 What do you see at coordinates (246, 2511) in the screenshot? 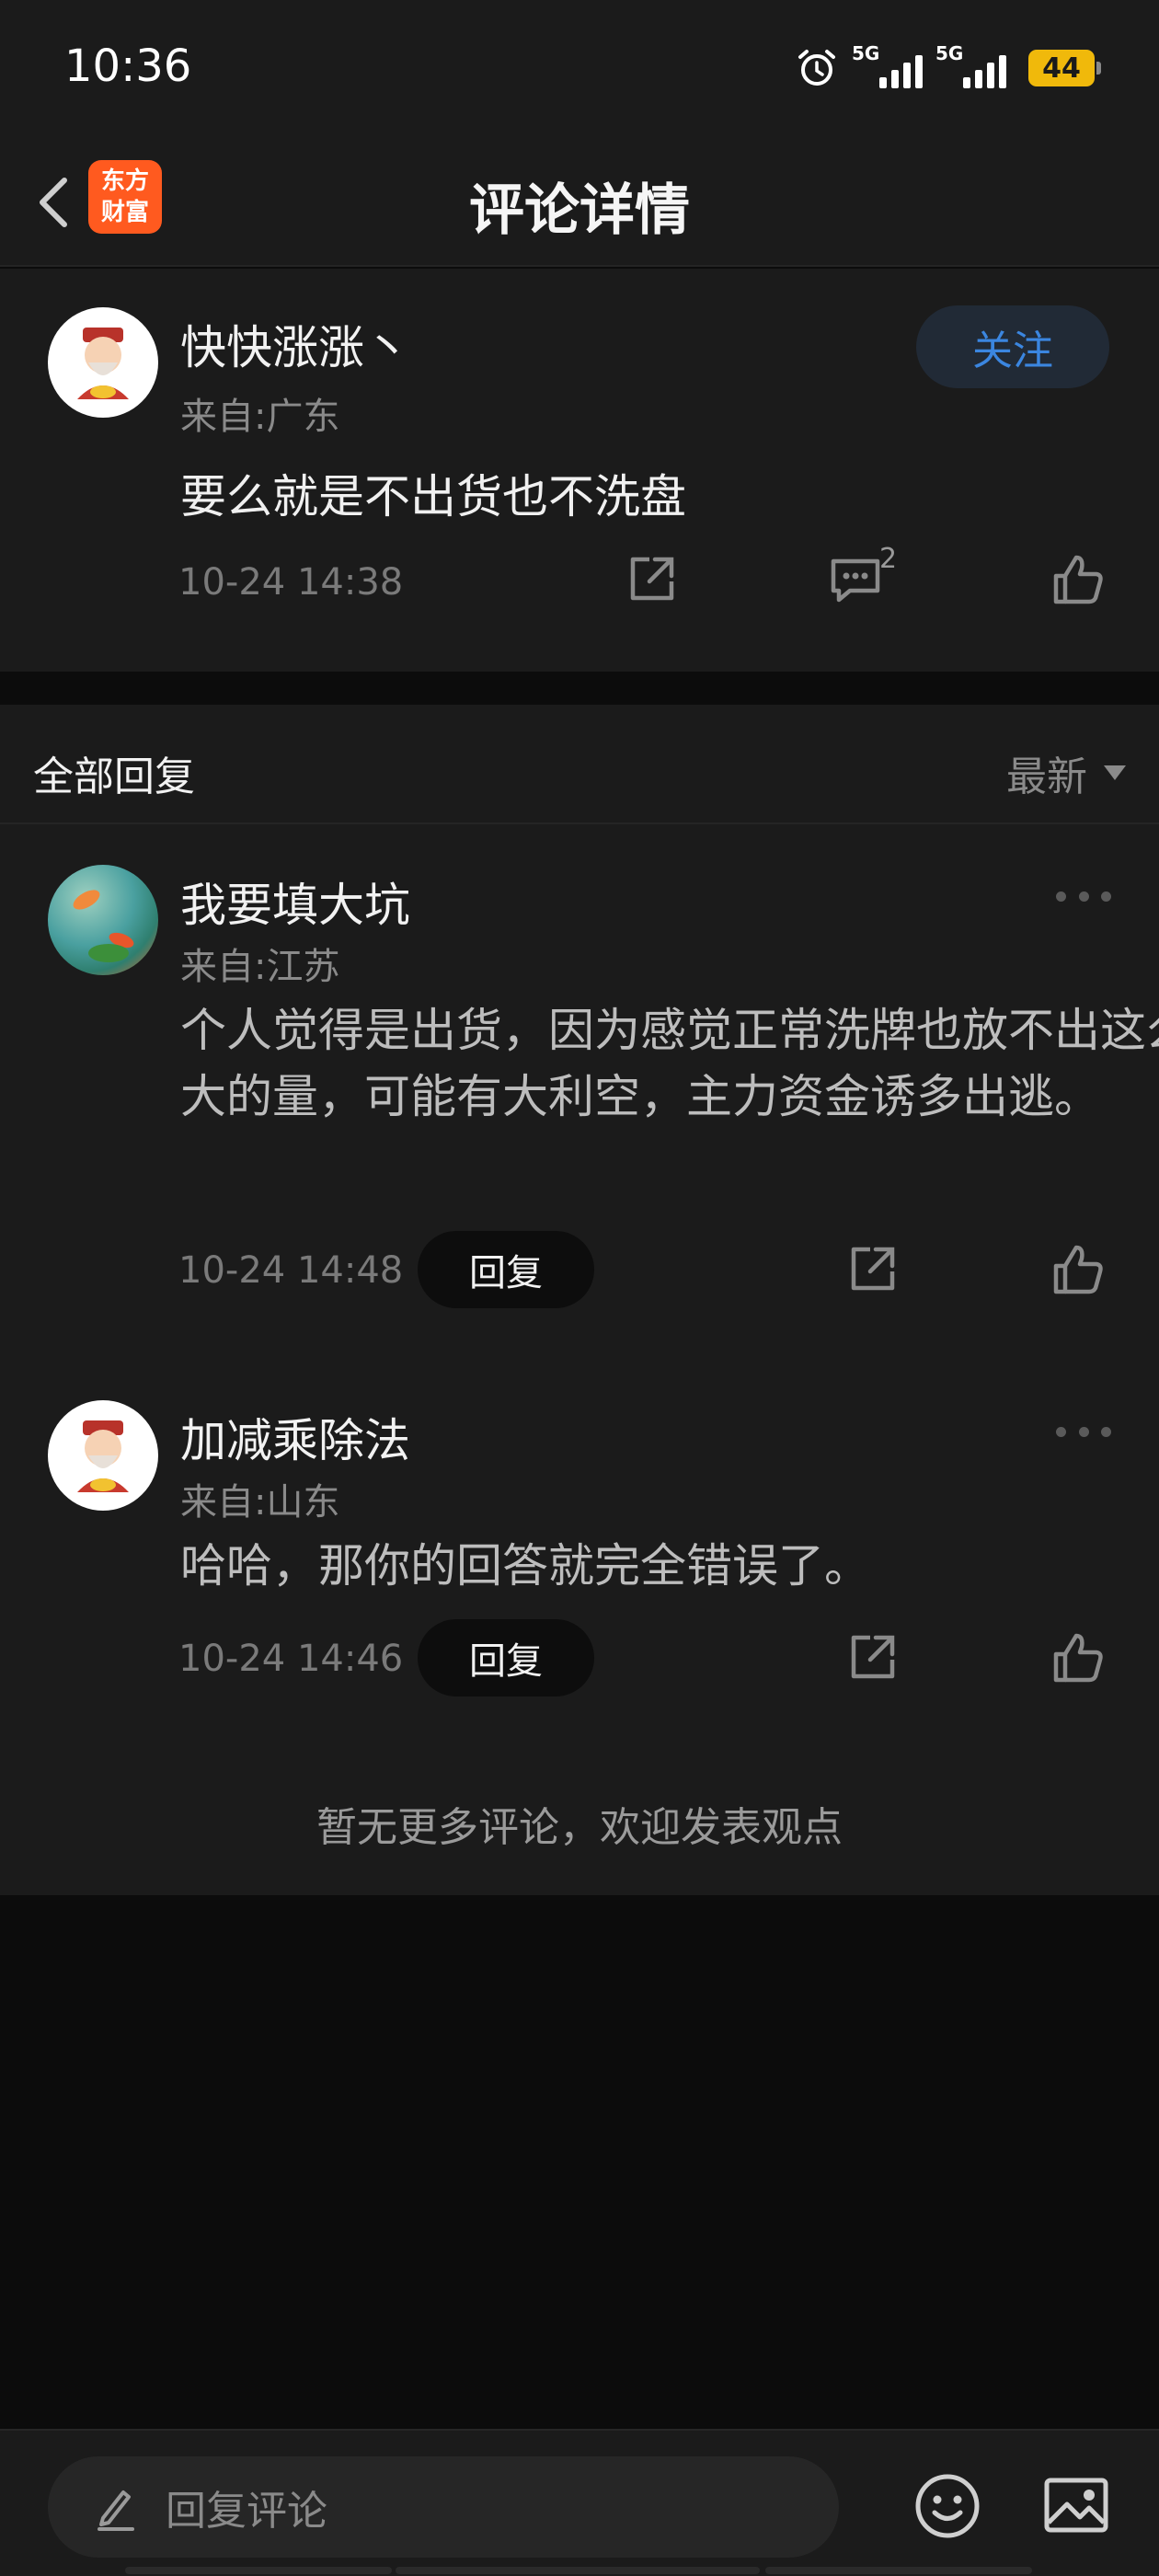
I see `reply-input-placeholder: 回复评论` at bounding box center [246, 2511].